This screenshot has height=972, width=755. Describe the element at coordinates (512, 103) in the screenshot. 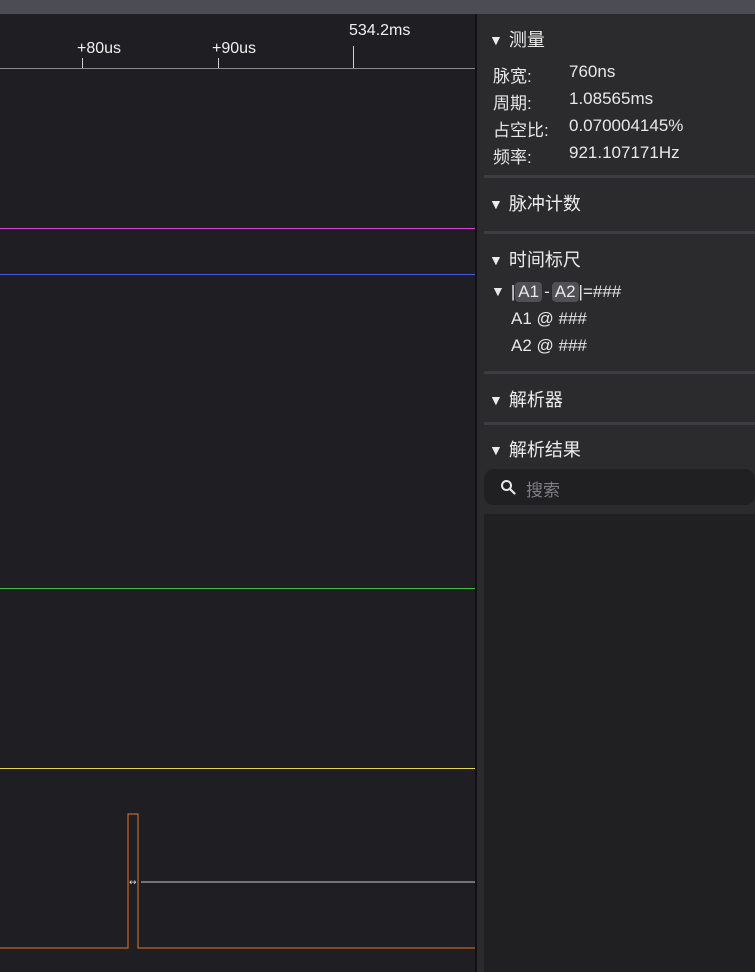

I see `measure-label: 周期:` at that location.